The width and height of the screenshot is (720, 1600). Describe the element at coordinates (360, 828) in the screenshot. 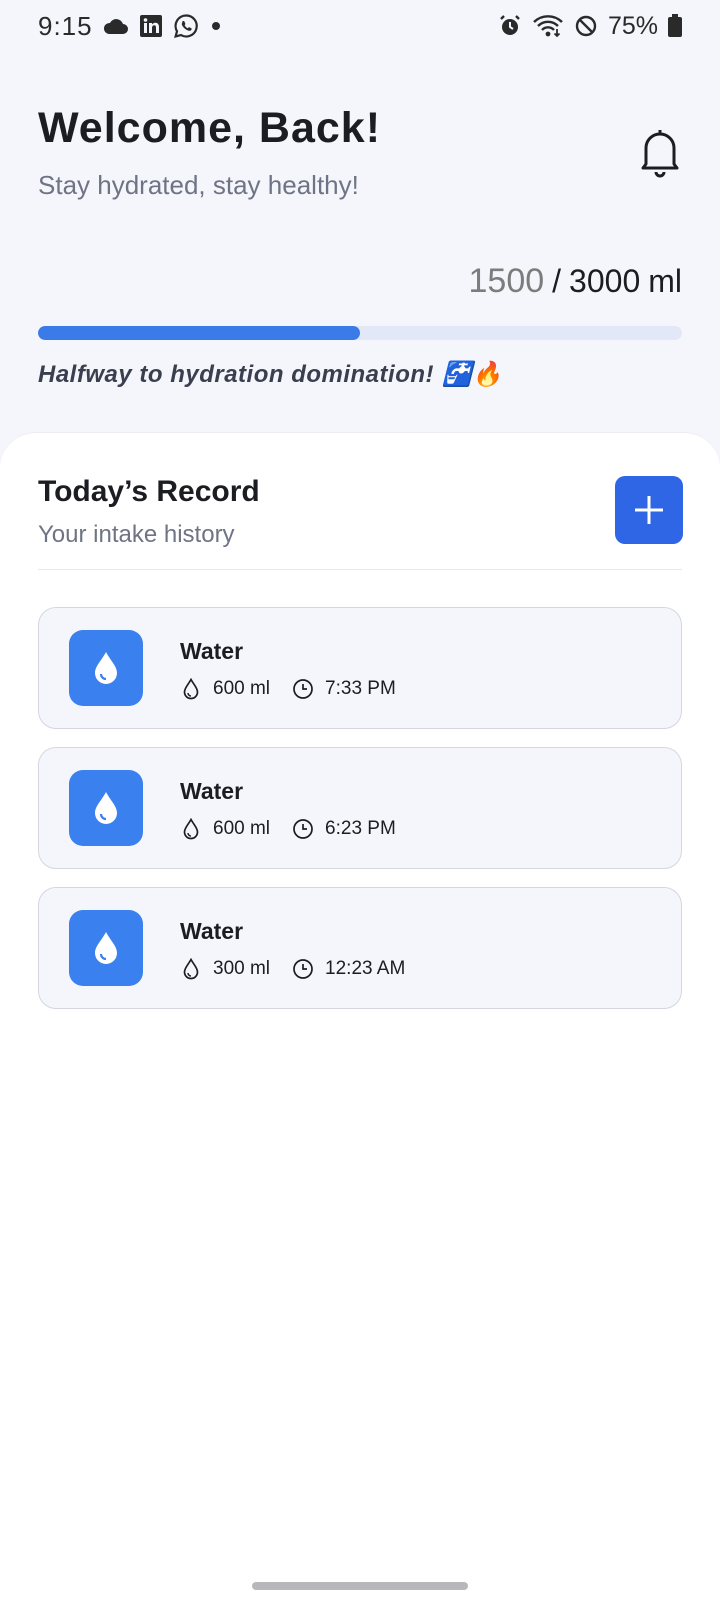

I see `intake-time: 6:23 PM` at that location.